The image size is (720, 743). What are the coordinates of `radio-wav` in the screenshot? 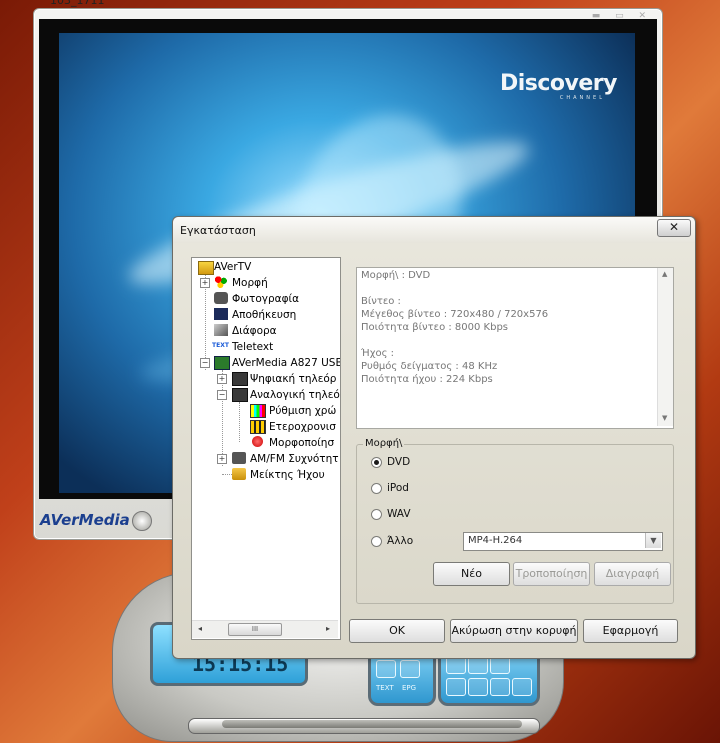 It's located at (376, 514).